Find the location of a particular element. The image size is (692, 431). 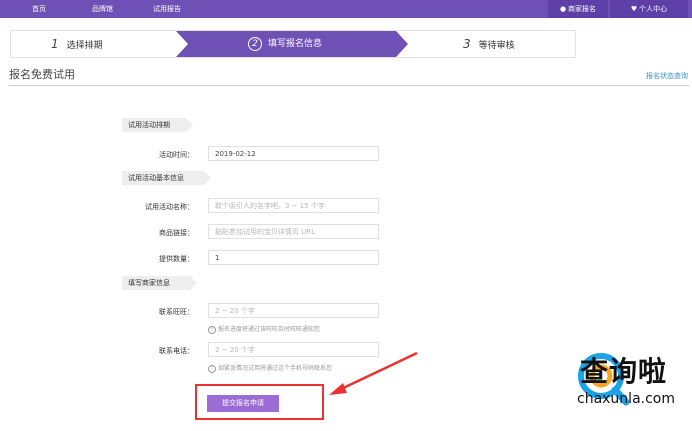

step-1-label: 选择排期 is located at coordinates (84, 46).